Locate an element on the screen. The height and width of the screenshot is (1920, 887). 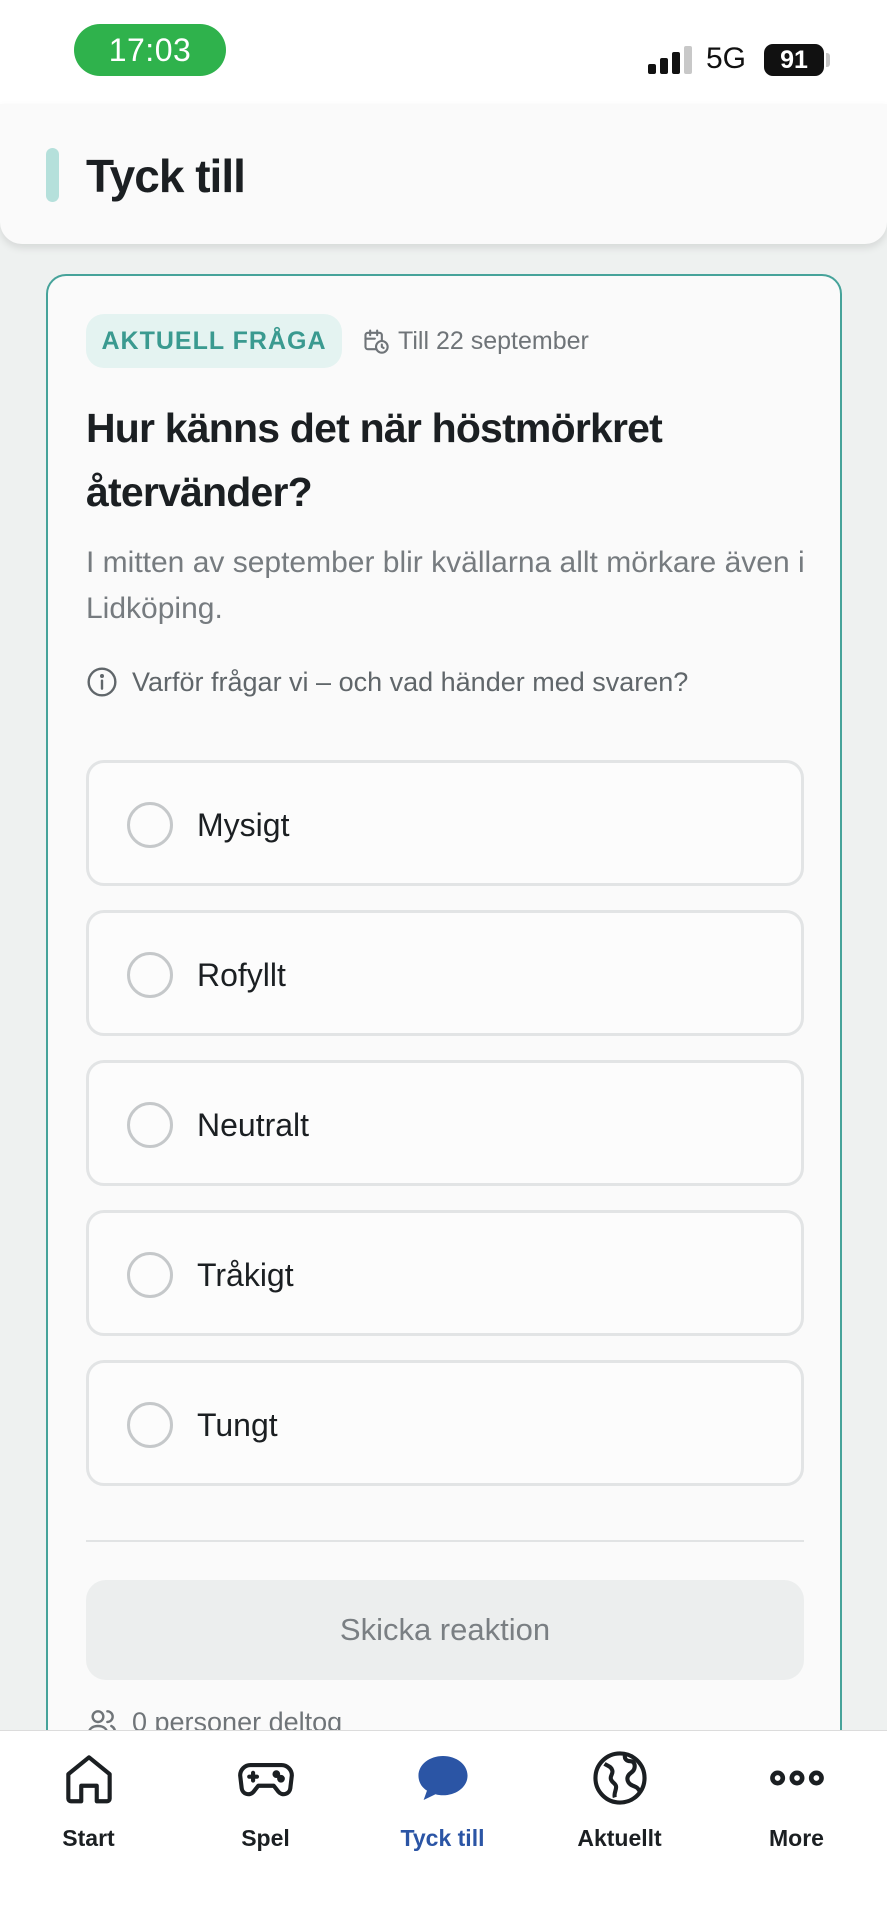
divider is located at coordinates (445, 1541).